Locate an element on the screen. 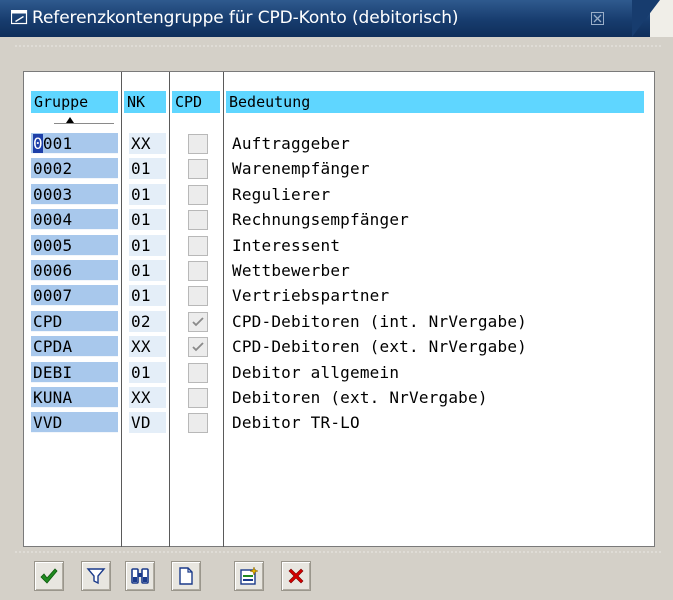 This screenshot has height=600, width=673. enter-button is located at coordinates (49, 576).